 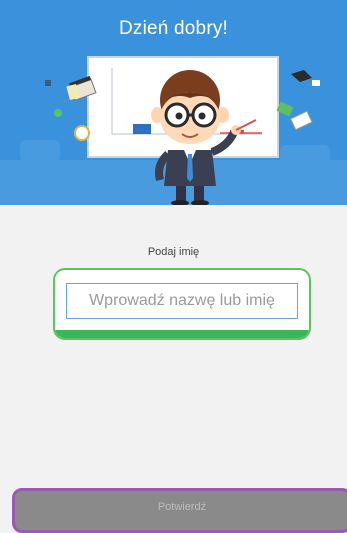 What do you see at coordinates (179, 510) in the screenshot?
I see `confirm-button: Potwierdź` at bounding box center [179, 510].